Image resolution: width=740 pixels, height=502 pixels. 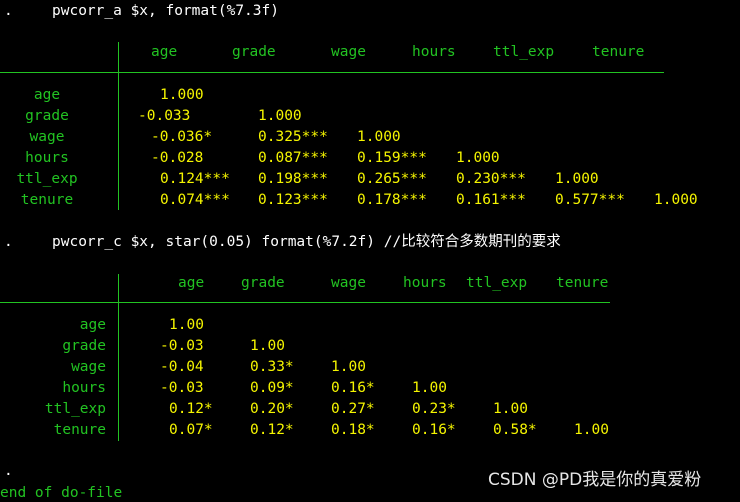 What do you see at coordinates (164, 116) in the screenshot?
I see `table1-cell: -0.033` at bounding box center [164, 116].